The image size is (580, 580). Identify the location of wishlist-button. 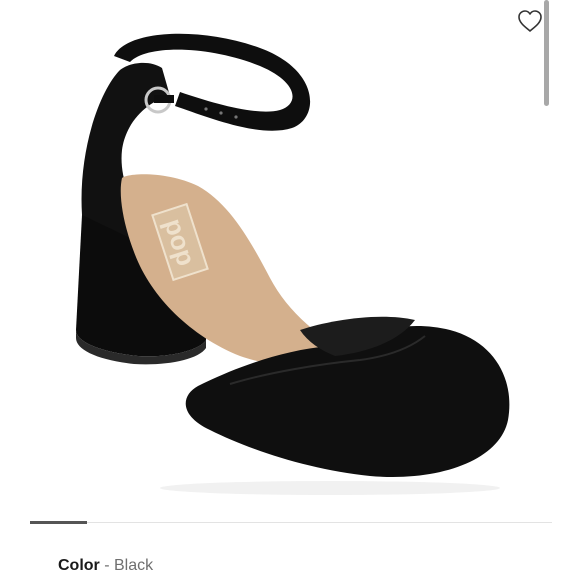
(530, 21).